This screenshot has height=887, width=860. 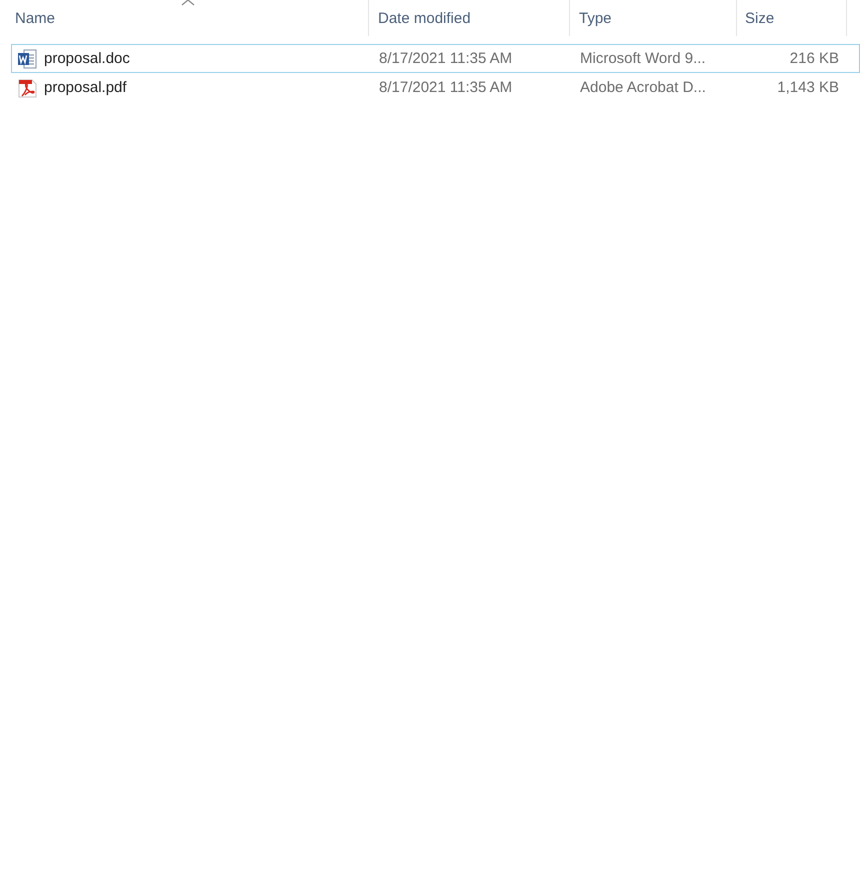 What do you see at coordinates (424, 18) in the screenshot?
I see `column-header: Date modified` at bounding box center [424, 18].